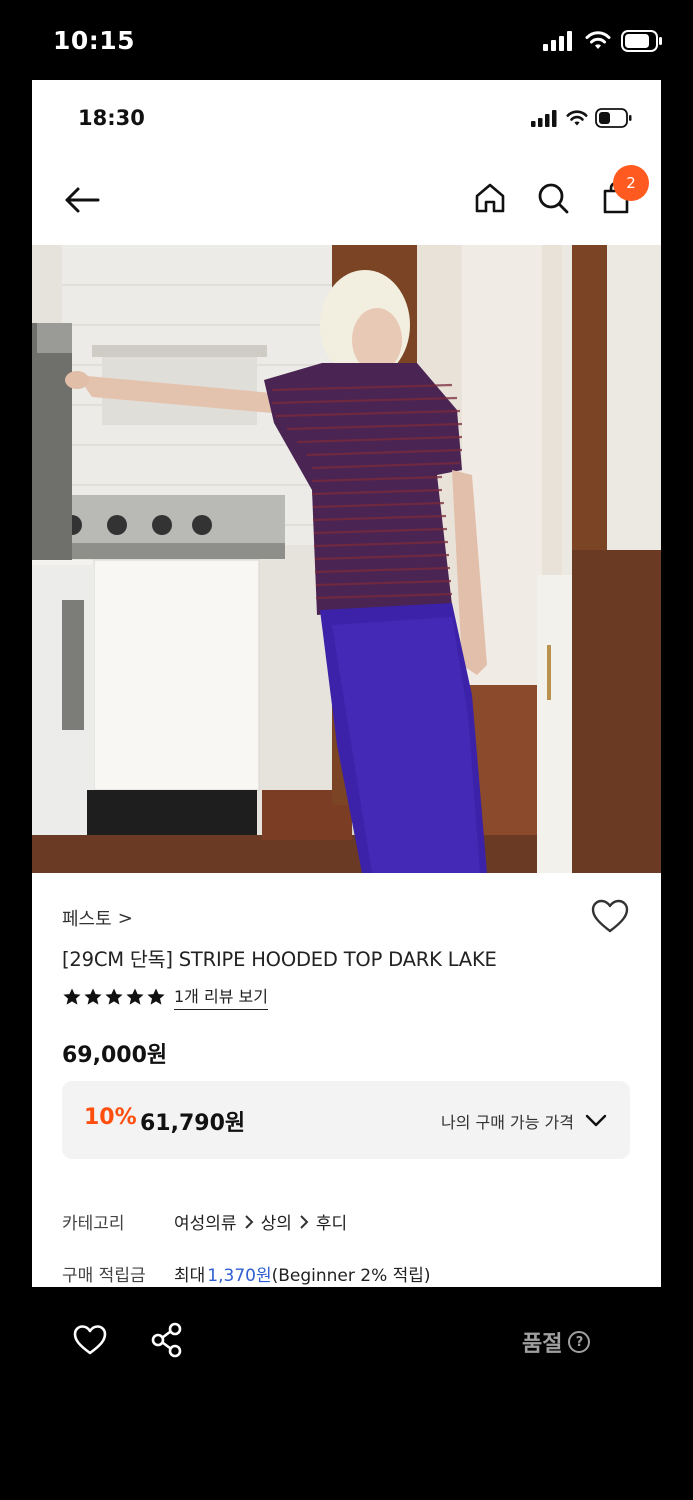  What do you see at coordinates (346, 197) in the screenshot?
I see `top-navigation: 2` at bounding box center [346, 197].